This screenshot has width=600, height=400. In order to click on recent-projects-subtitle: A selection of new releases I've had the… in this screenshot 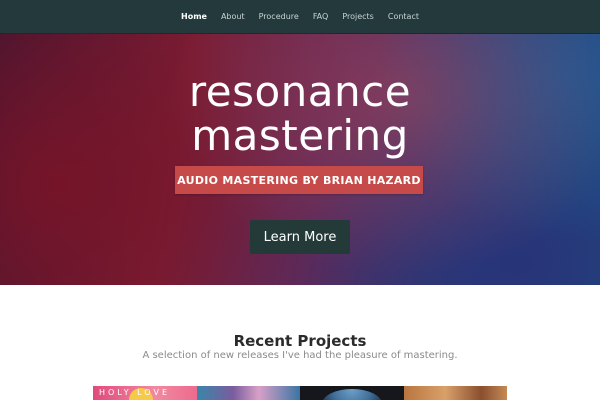, I will do `click(300, 355)`.